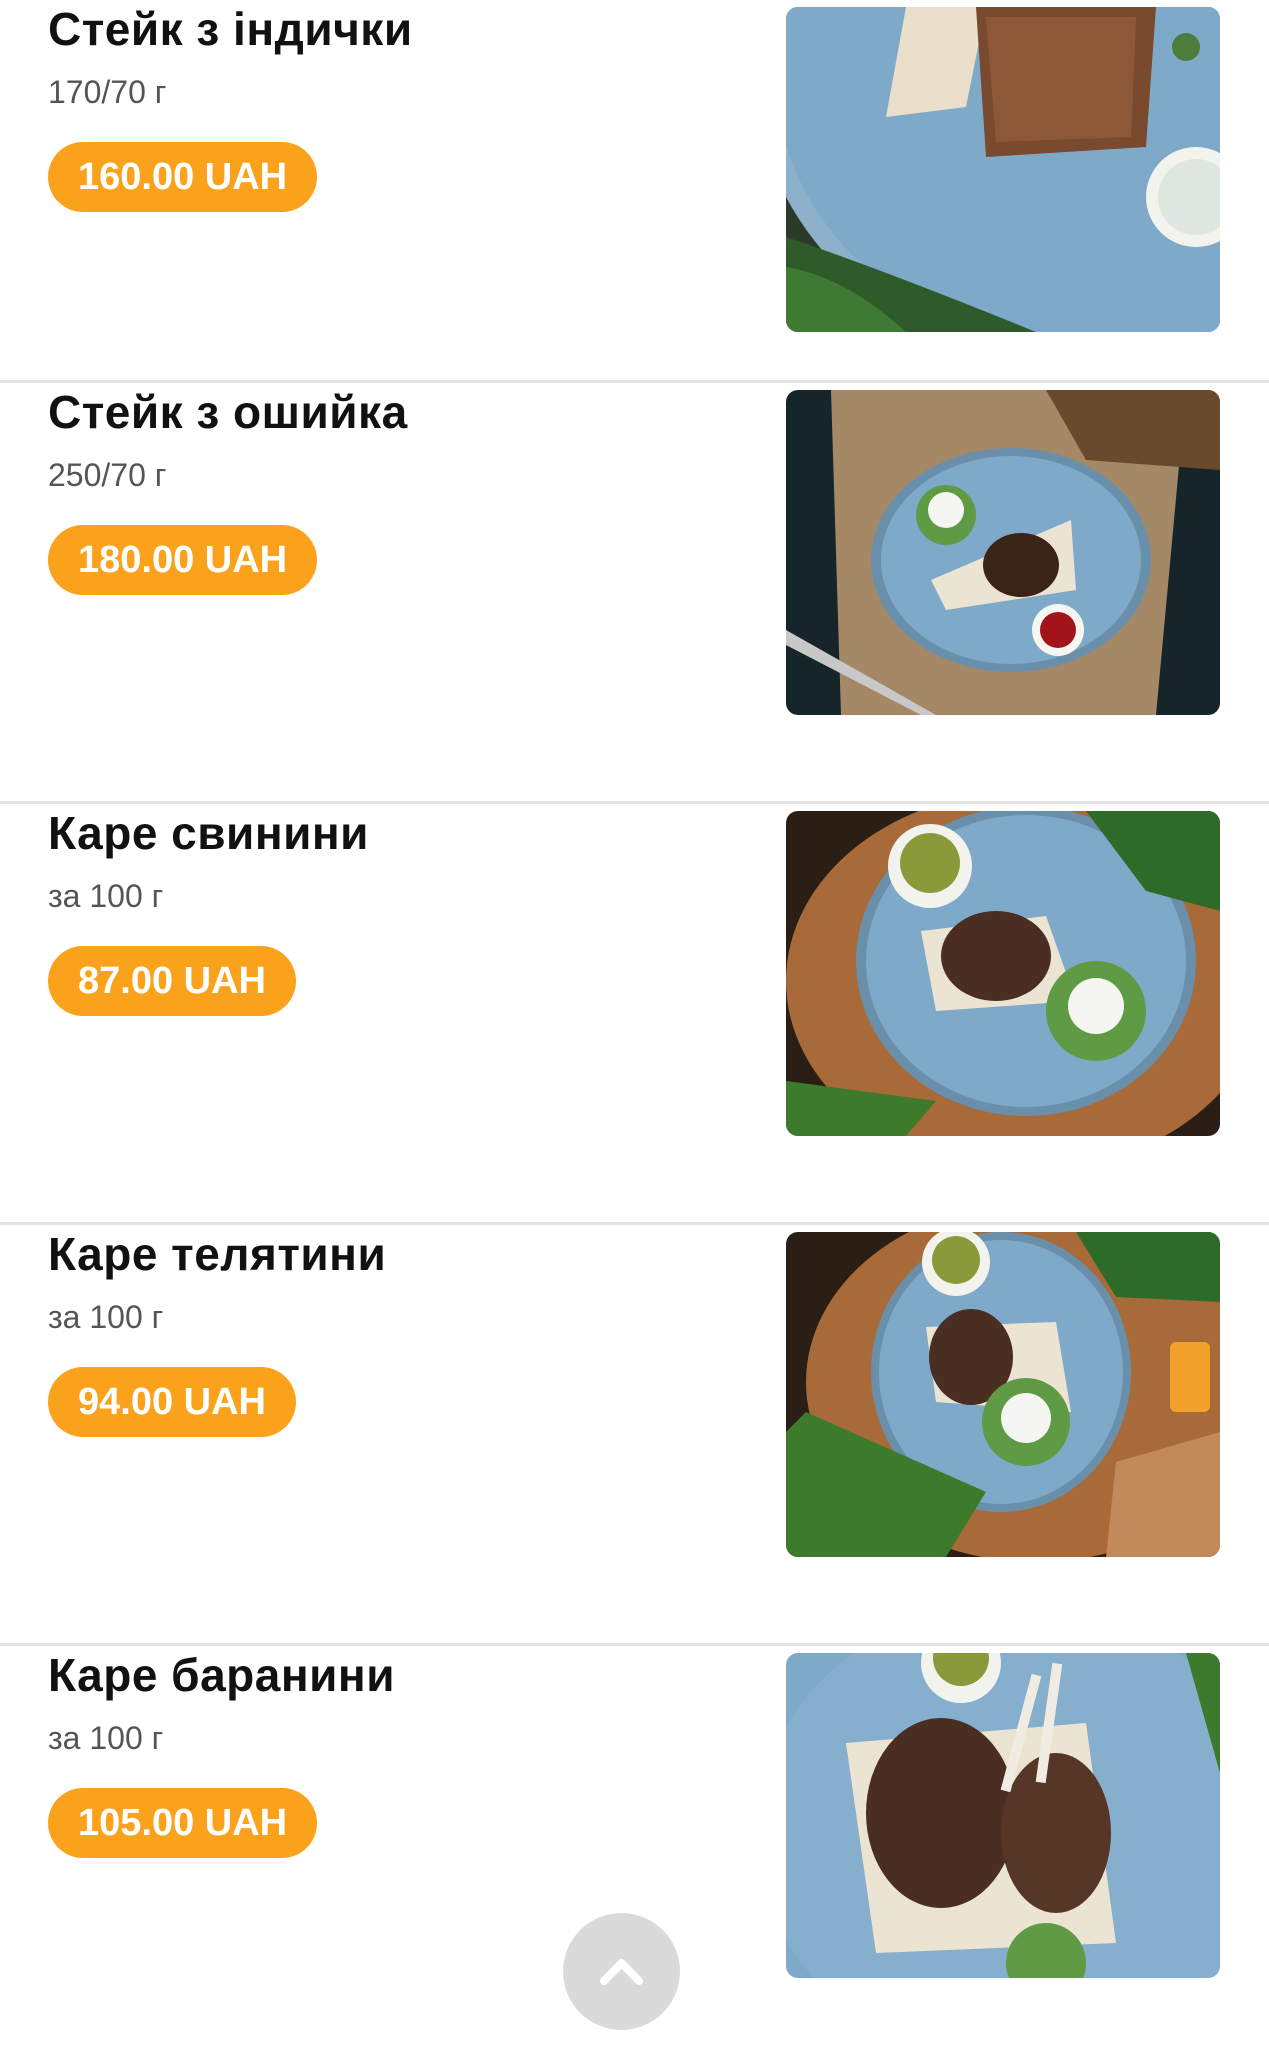  I want to click on price-badge: 87.00 UAH, so click(172, 981).